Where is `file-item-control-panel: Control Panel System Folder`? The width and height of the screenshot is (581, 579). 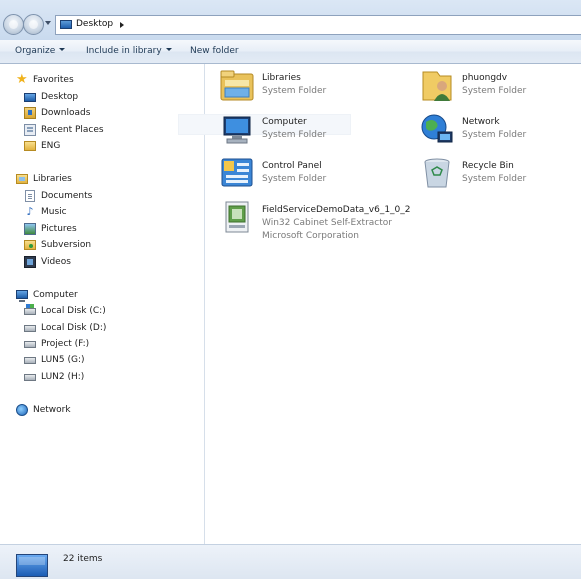
file-item-control-panel: Control Panel System Folder is located at coordinates (315, 176).